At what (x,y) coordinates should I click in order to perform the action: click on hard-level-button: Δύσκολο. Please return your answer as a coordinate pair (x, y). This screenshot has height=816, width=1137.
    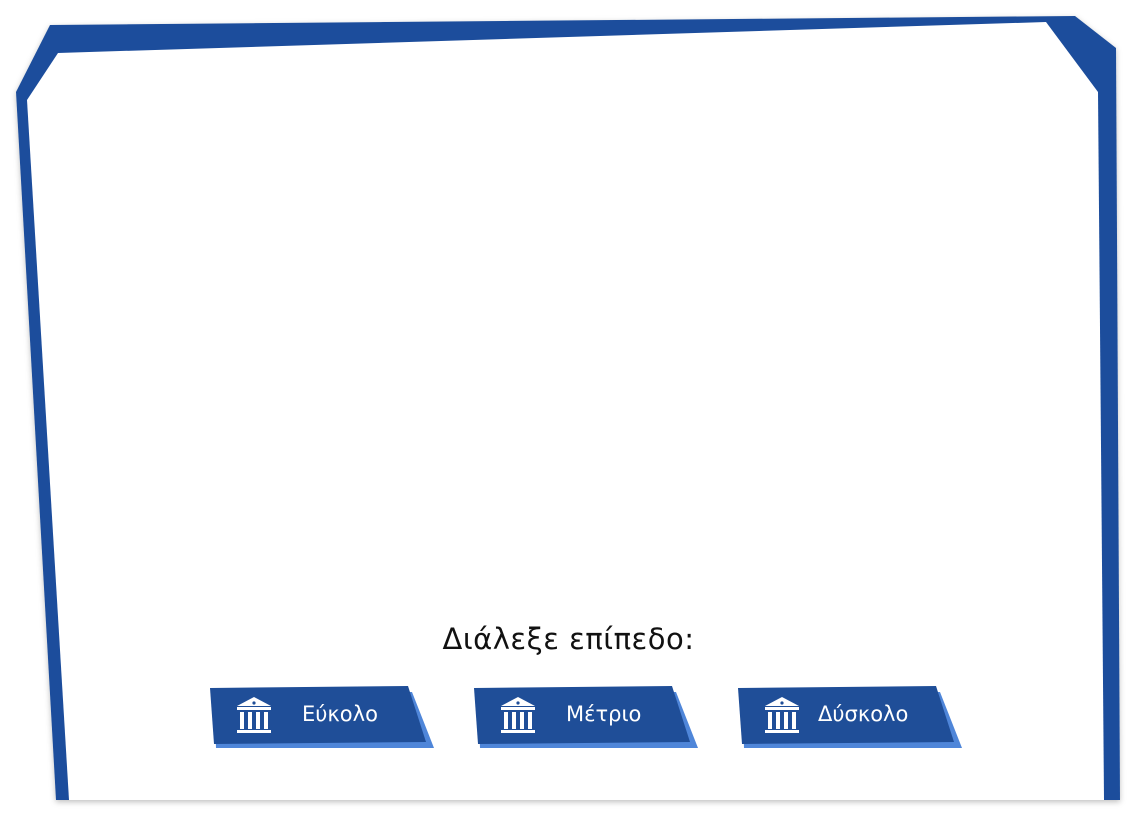
    Looking at the image, I should click on (850, 718).